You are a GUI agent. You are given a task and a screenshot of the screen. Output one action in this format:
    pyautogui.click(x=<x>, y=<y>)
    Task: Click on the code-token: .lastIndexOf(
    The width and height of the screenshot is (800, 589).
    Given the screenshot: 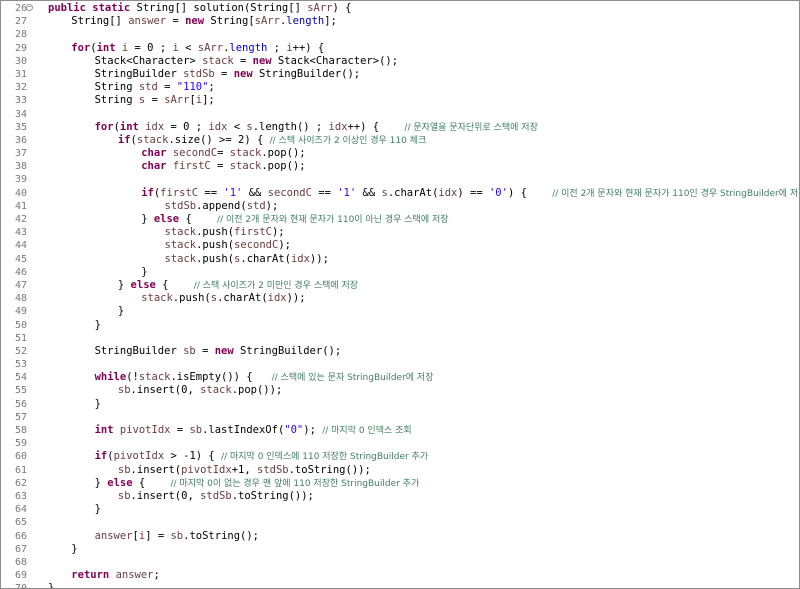 What is the action you would take?
    pyautogui.click(x=243, y=430)
    